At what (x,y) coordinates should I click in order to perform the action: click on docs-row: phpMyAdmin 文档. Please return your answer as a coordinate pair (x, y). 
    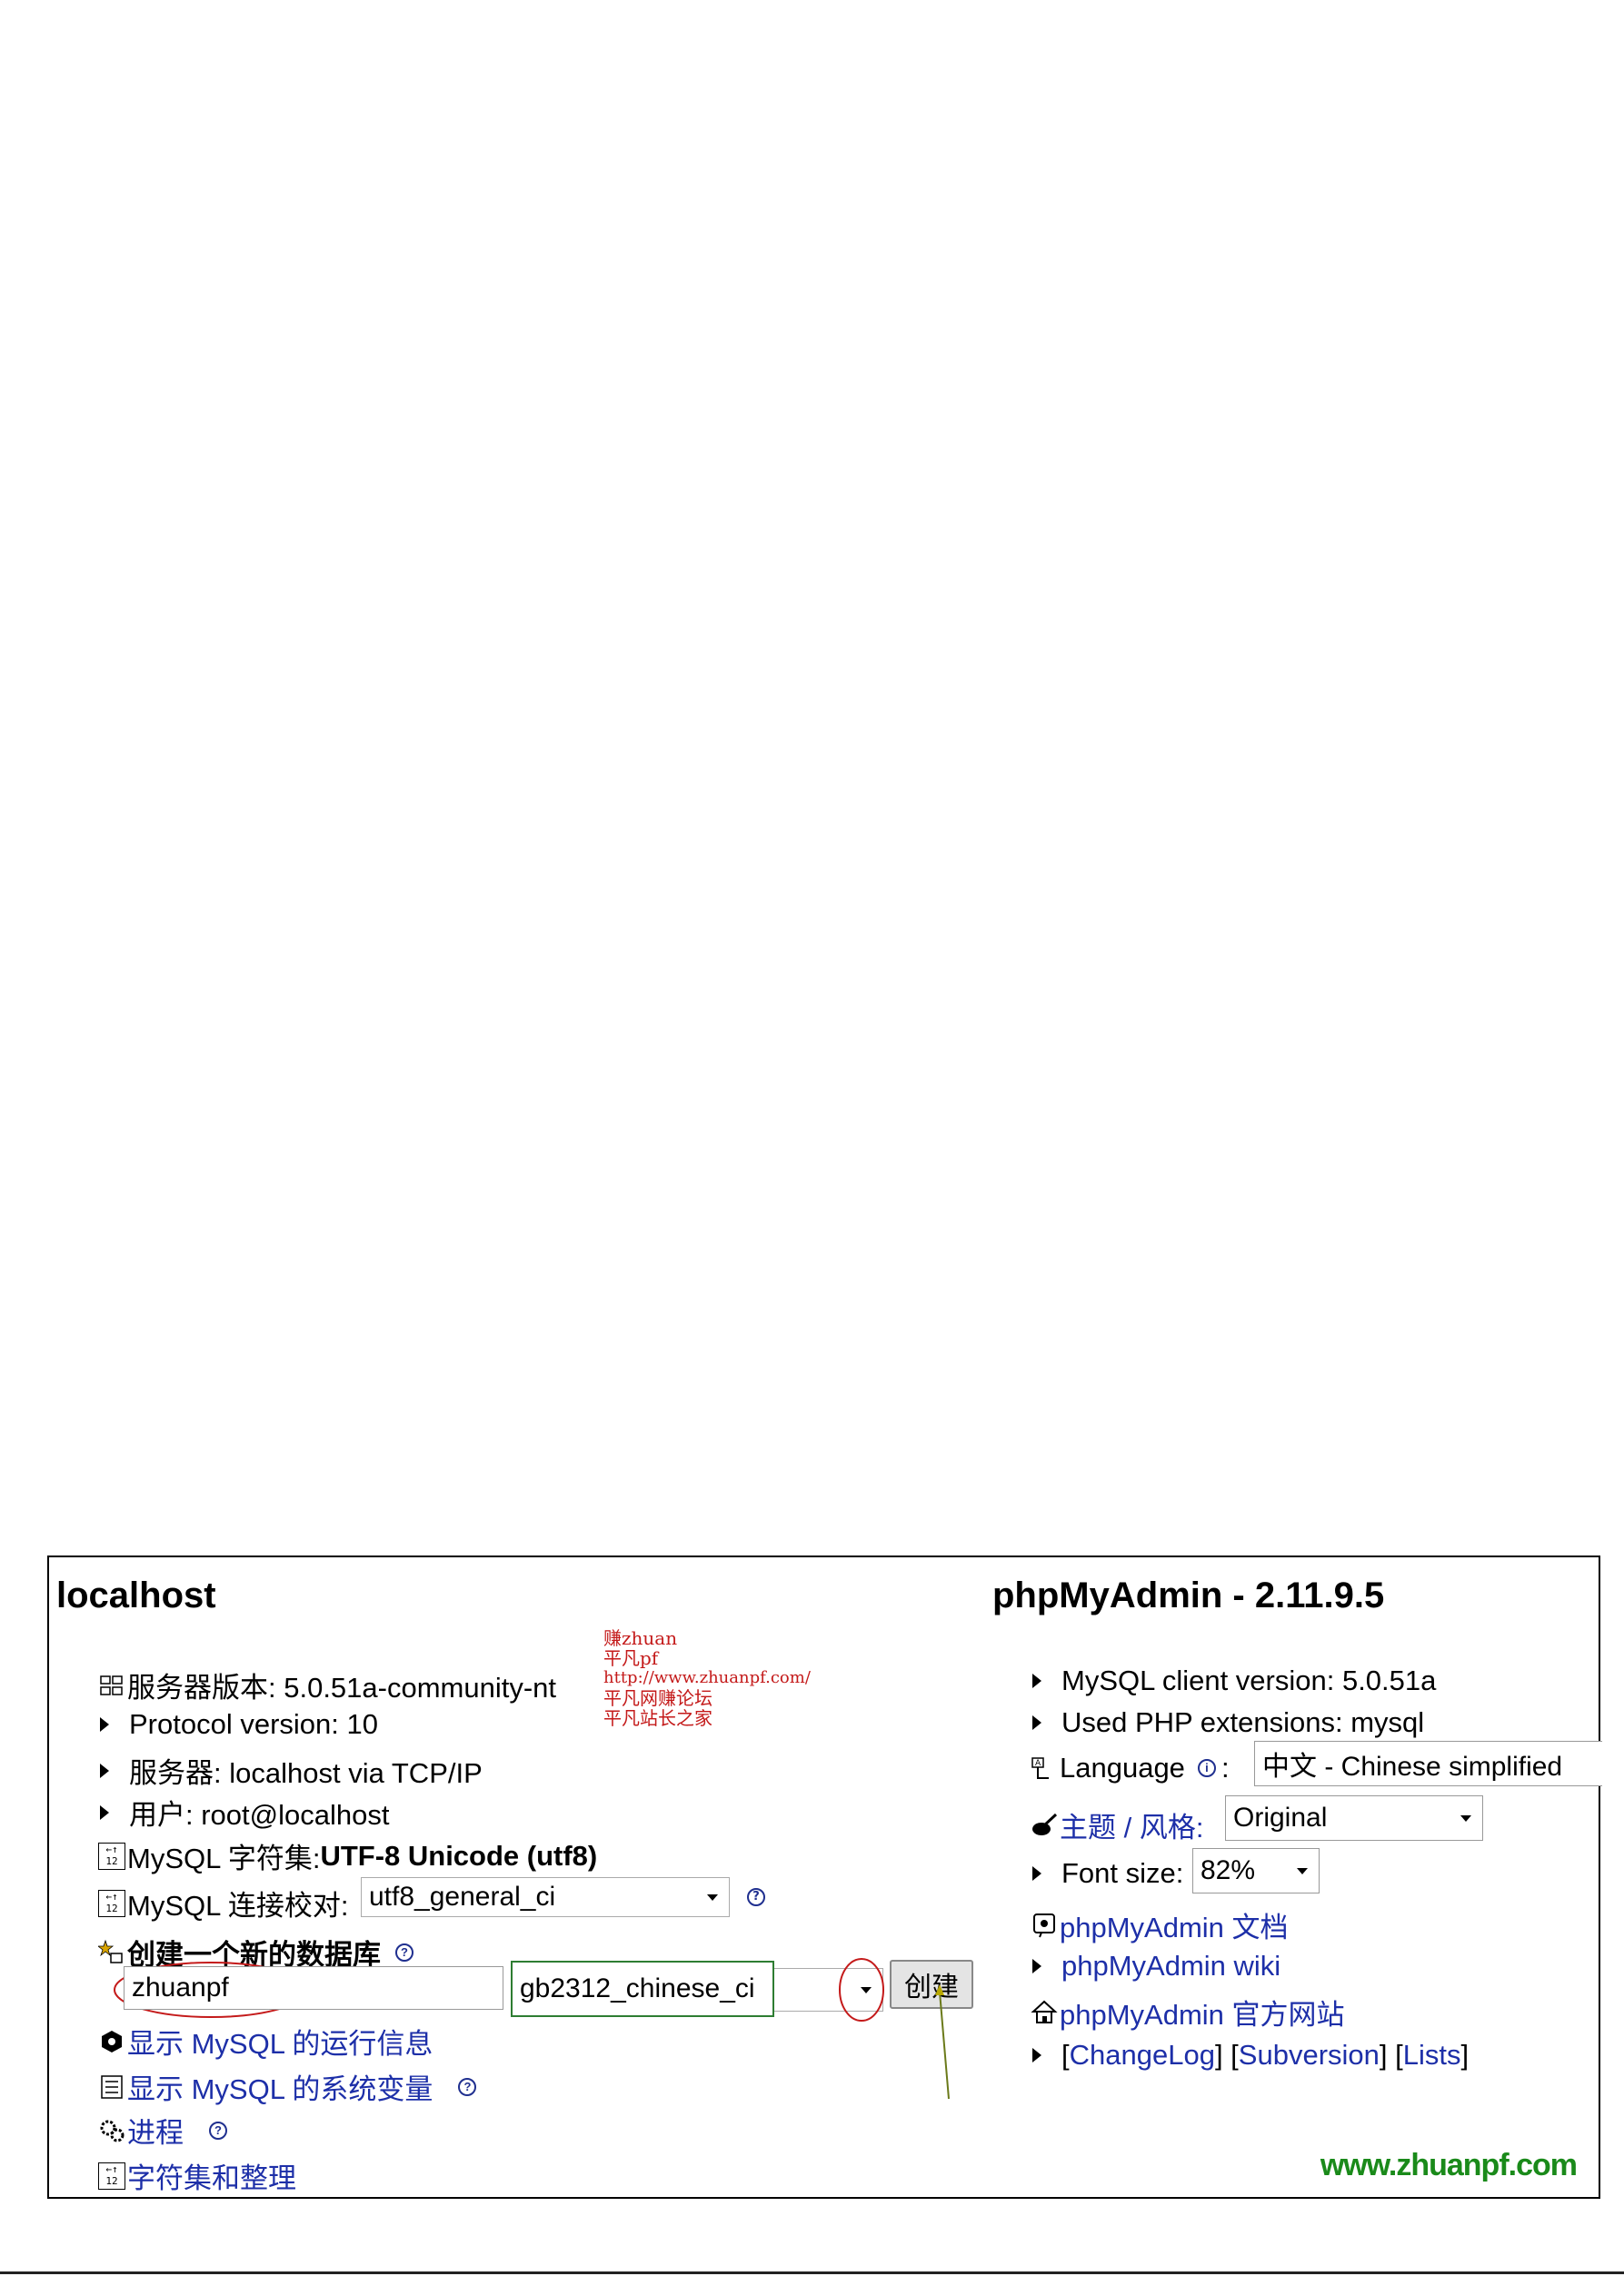
    Looking at the image, I should click on (1160, 1924).